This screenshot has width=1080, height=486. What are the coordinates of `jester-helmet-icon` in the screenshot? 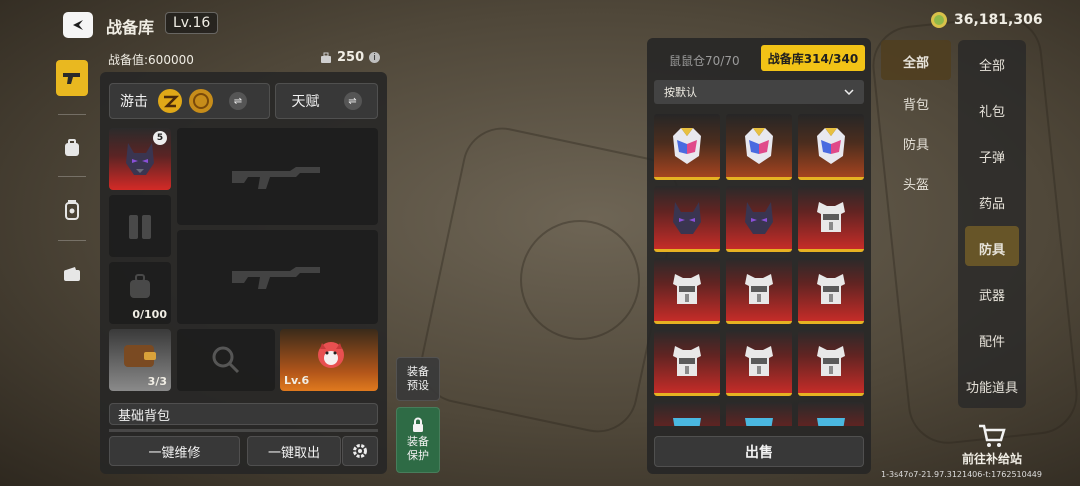 It's located at (759, 146).